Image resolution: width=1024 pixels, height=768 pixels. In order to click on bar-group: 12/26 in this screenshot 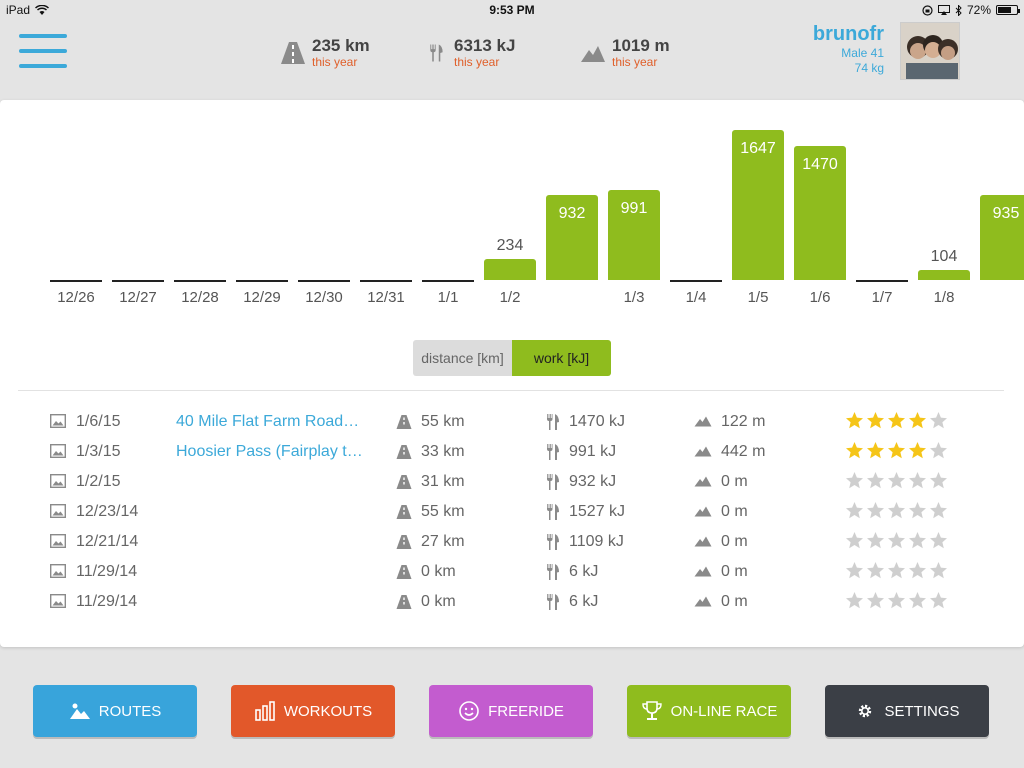, I will do `click(76, 210)`.